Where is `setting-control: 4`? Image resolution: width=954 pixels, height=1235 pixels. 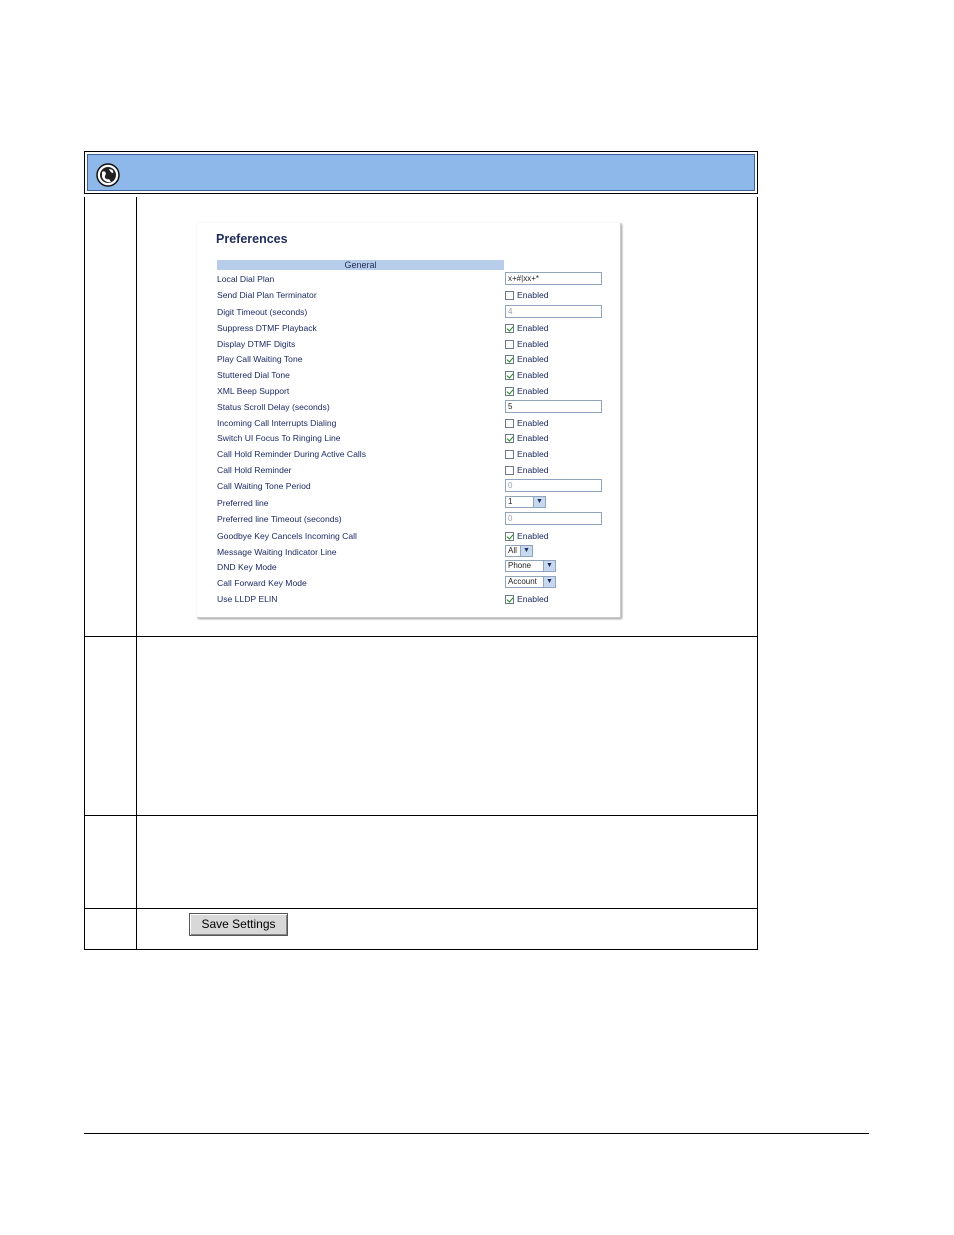
setting-control: 4 is located at coordinates (553, 311).